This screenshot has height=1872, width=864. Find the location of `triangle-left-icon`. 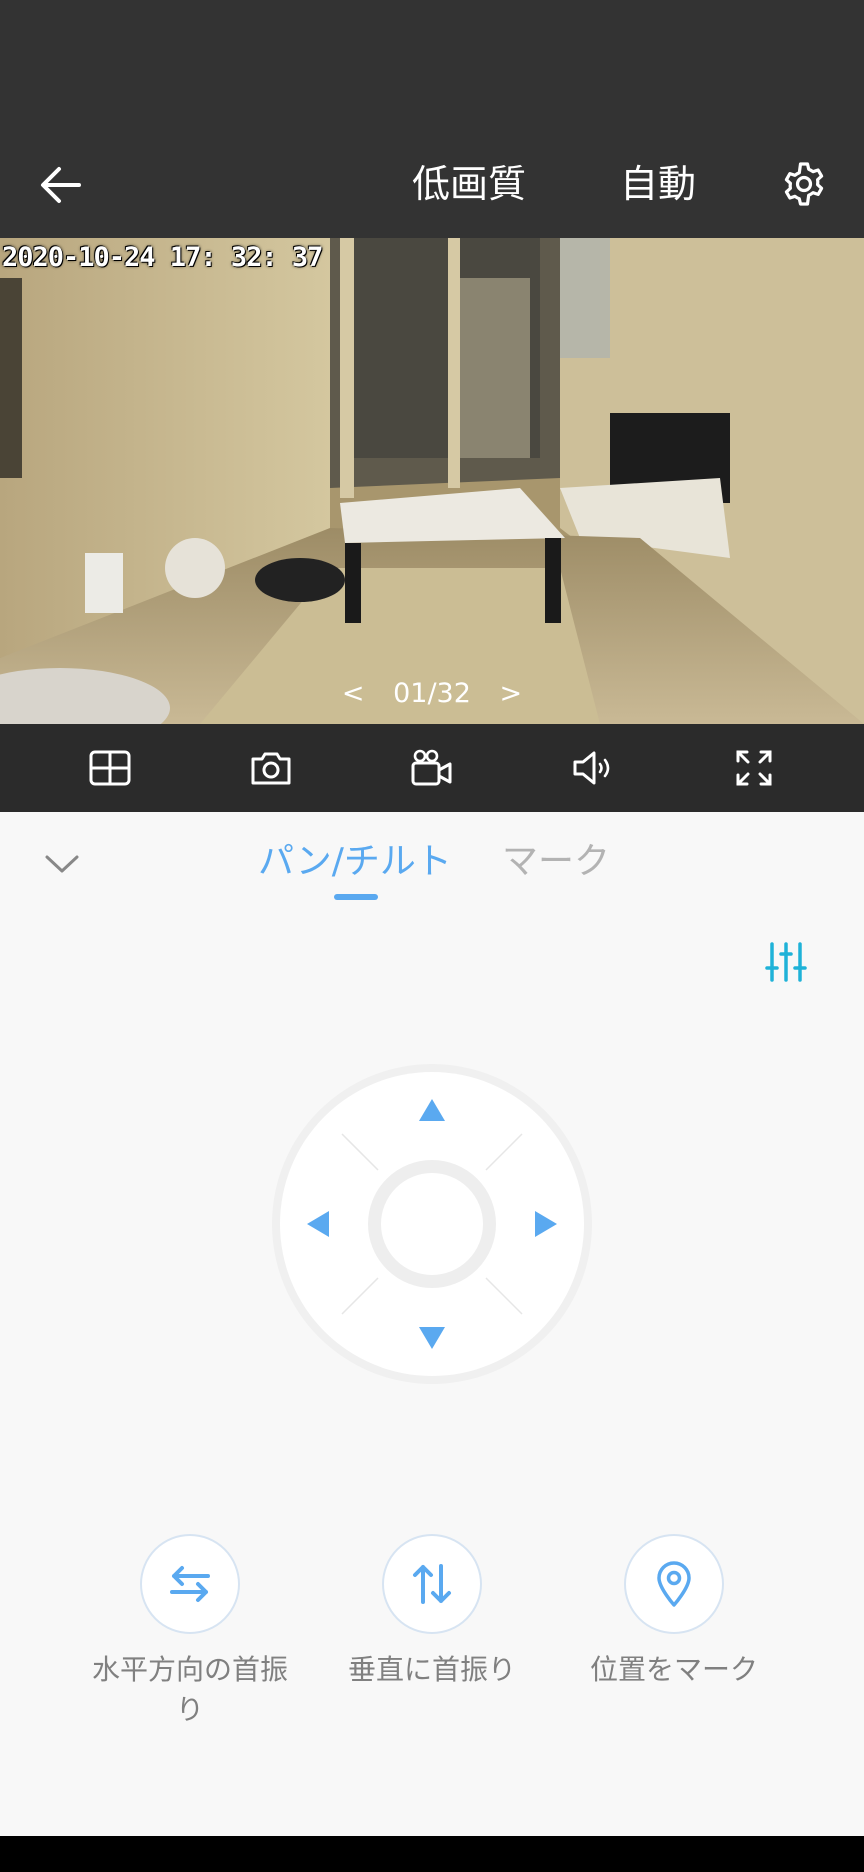

triangle-left-icon is located at coordinates (318, 1224).